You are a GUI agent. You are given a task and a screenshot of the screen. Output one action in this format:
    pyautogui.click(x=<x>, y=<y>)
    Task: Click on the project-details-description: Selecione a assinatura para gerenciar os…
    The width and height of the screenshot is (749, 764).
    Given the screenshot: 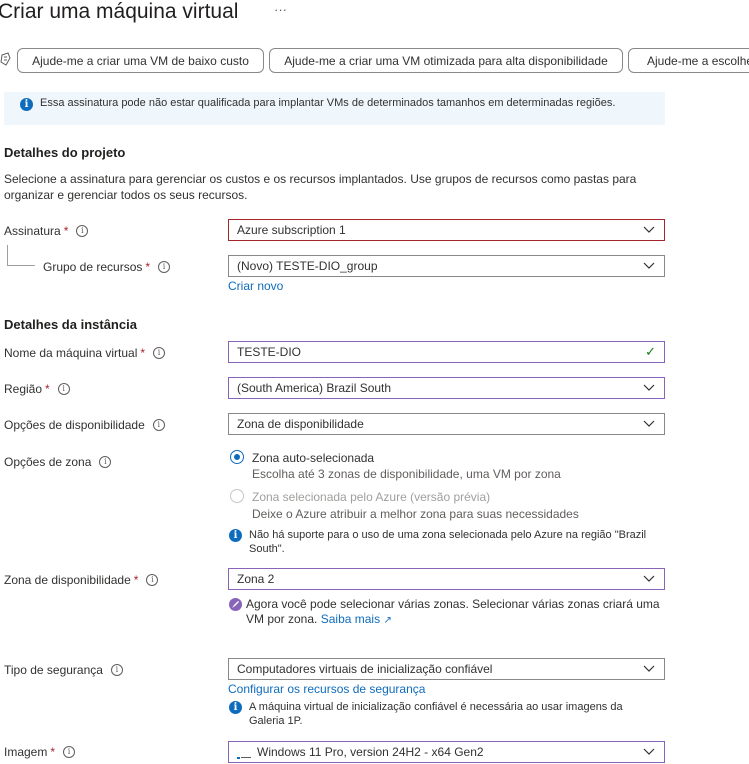 What is the action you would take?
    pyautogui.click(x=320, y=187)
    